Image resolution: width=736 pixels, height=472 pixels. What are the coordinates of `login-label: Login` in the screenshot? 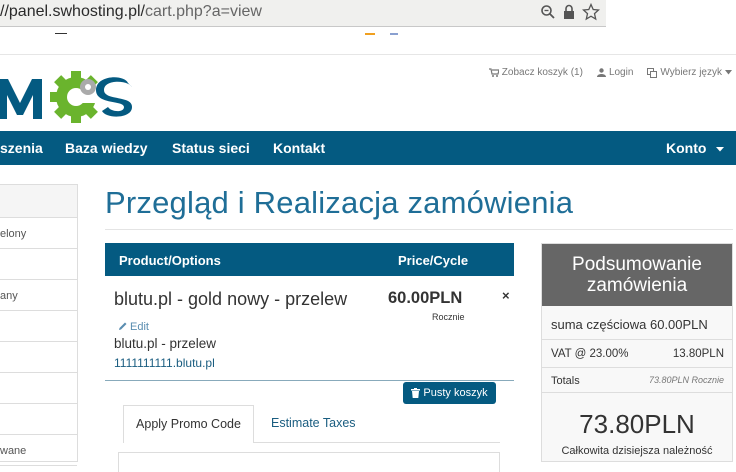 It's located at (621, 72).